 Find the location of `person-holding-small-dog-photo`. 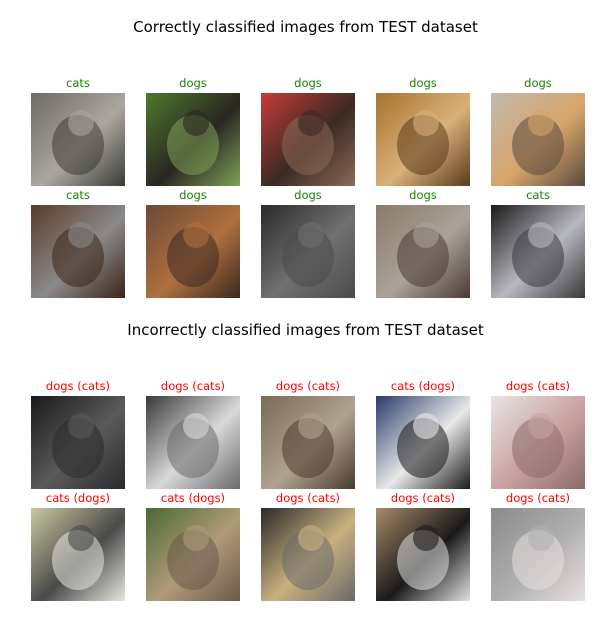

person-holding-small-dog-photo is located at coordinates (308, 139).